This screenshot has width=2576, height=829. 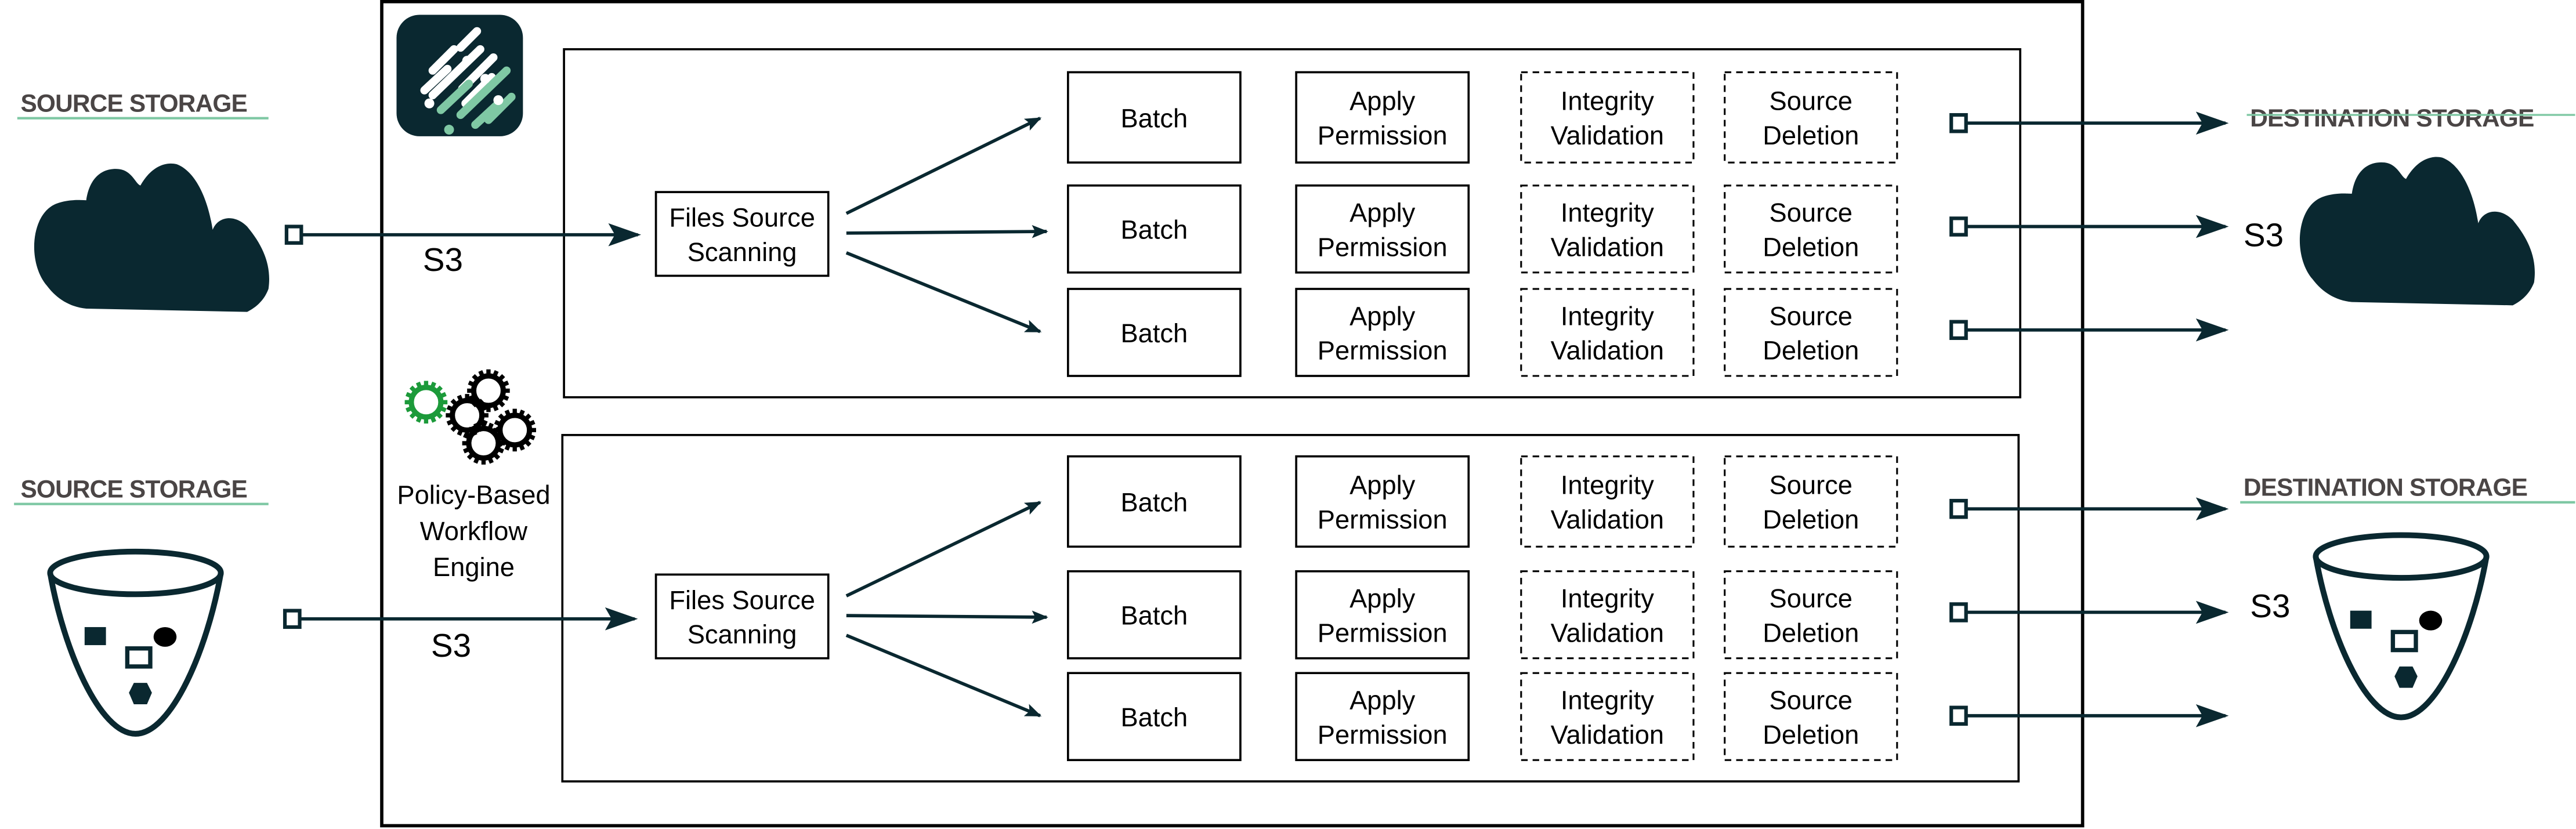 What do you see at coordinates (470, 417) in the screenshot?
I see `gears-icon` at bounding box center [470, 417].